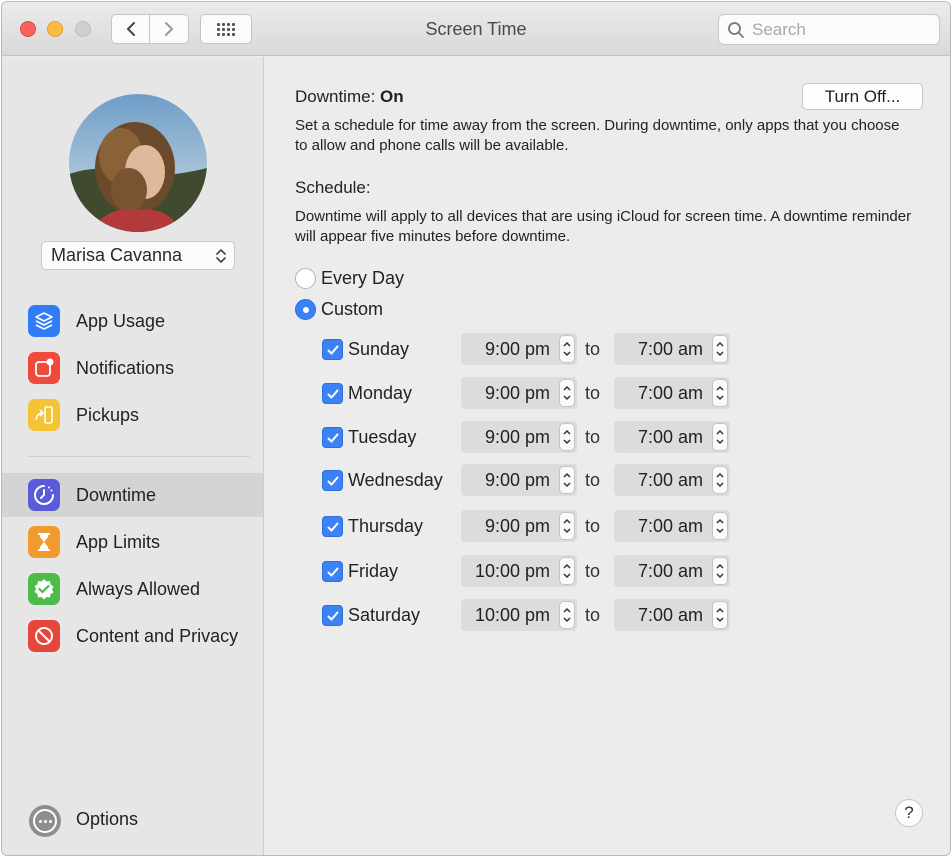  What do you see at coordinates (476, 29) in the screenshot?
I see `titlebar: Screen Time` at bounding box center [476, 29].